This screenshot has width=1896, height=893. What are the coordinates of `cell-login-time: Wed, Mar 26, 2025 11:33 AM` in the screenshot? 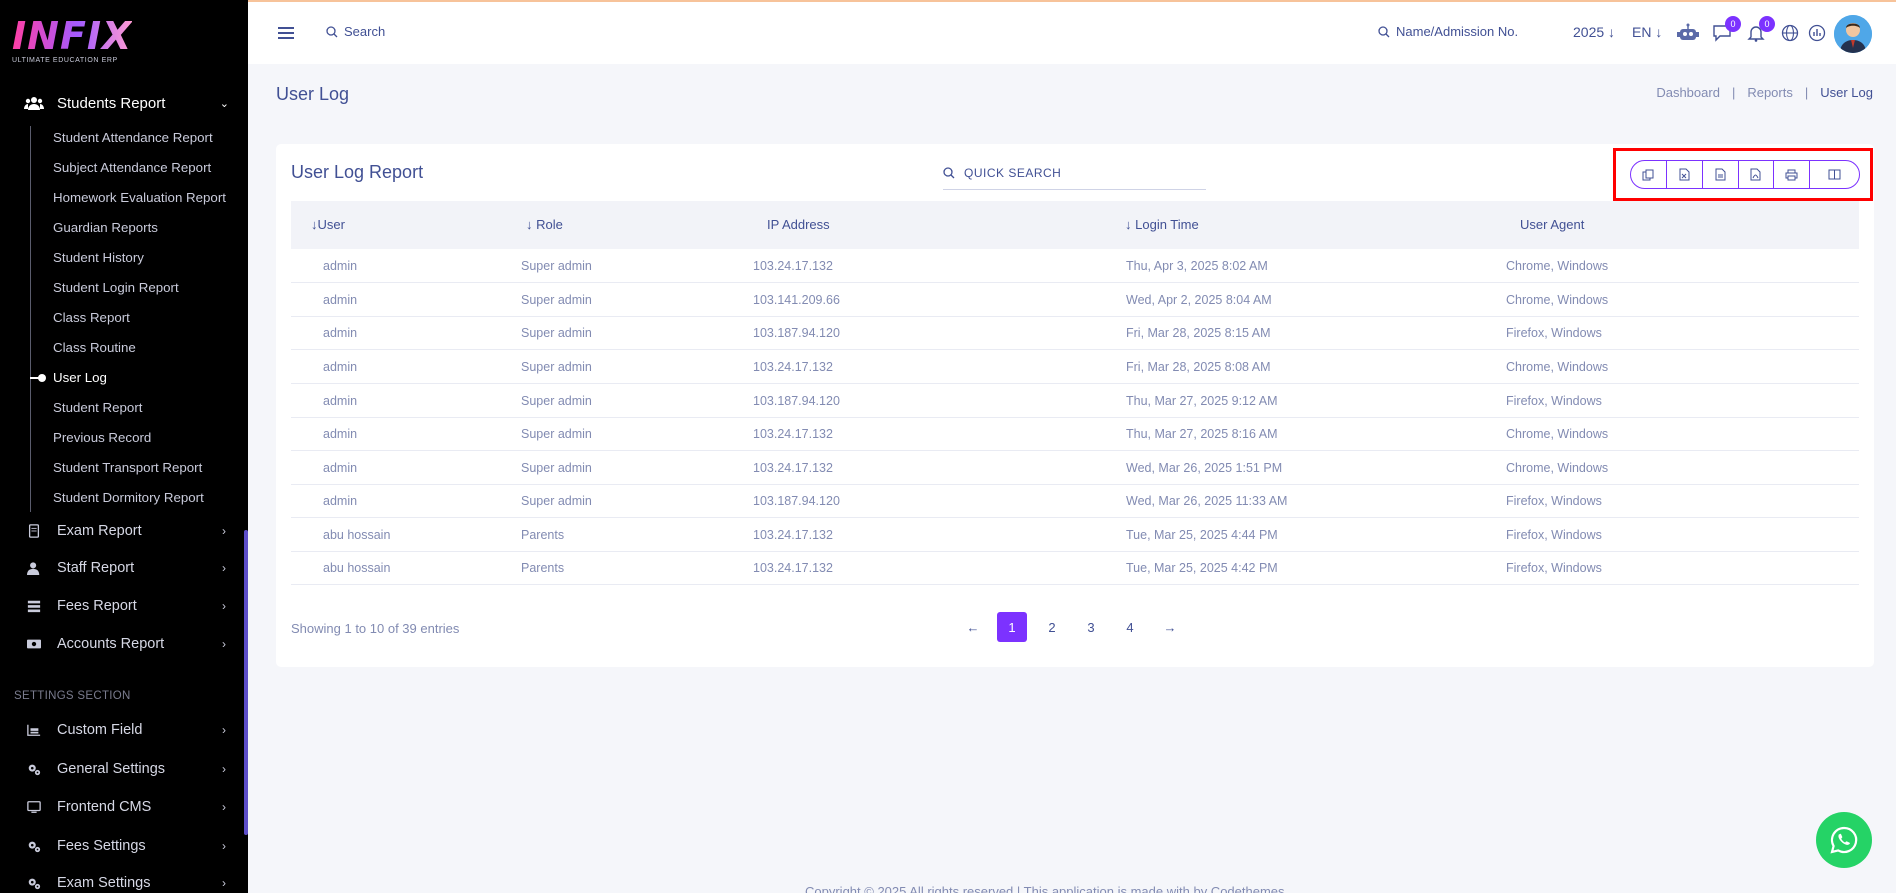 It's located at (1207, 501).